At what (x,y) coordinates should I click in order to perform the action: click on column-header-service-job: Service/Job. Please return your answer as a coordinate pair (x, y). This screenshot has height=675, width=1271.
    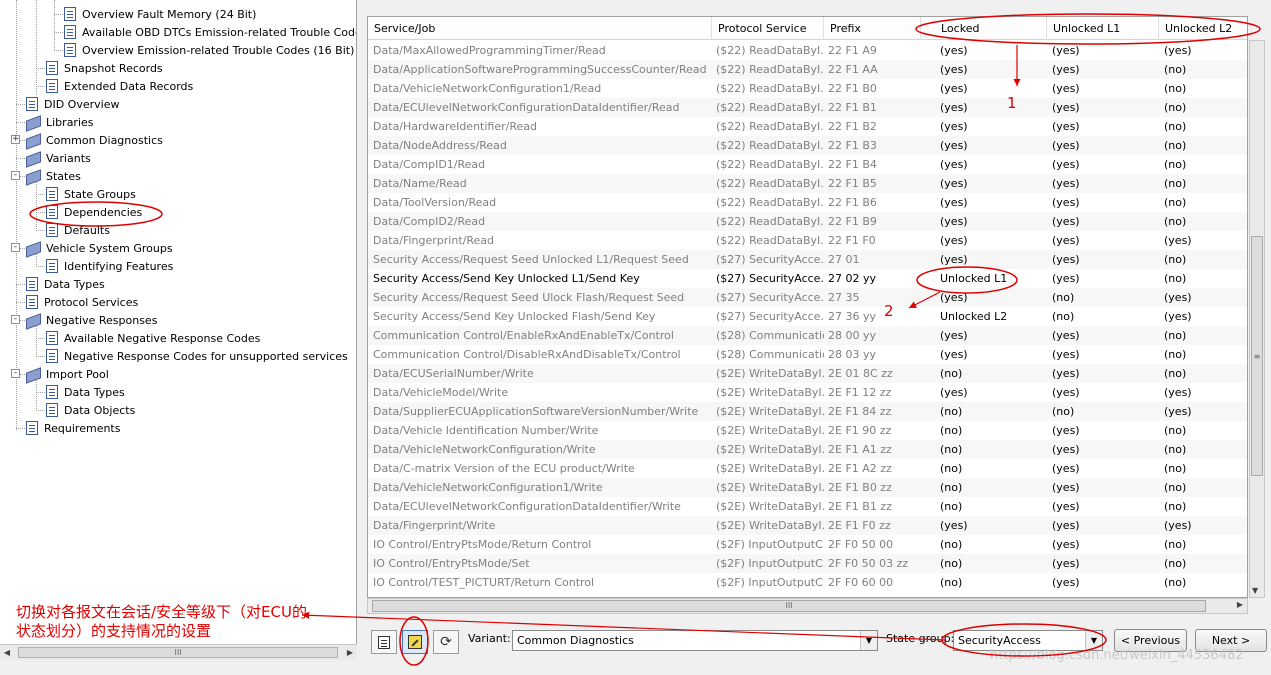
    Looking at the image, I should click on (540, 28).